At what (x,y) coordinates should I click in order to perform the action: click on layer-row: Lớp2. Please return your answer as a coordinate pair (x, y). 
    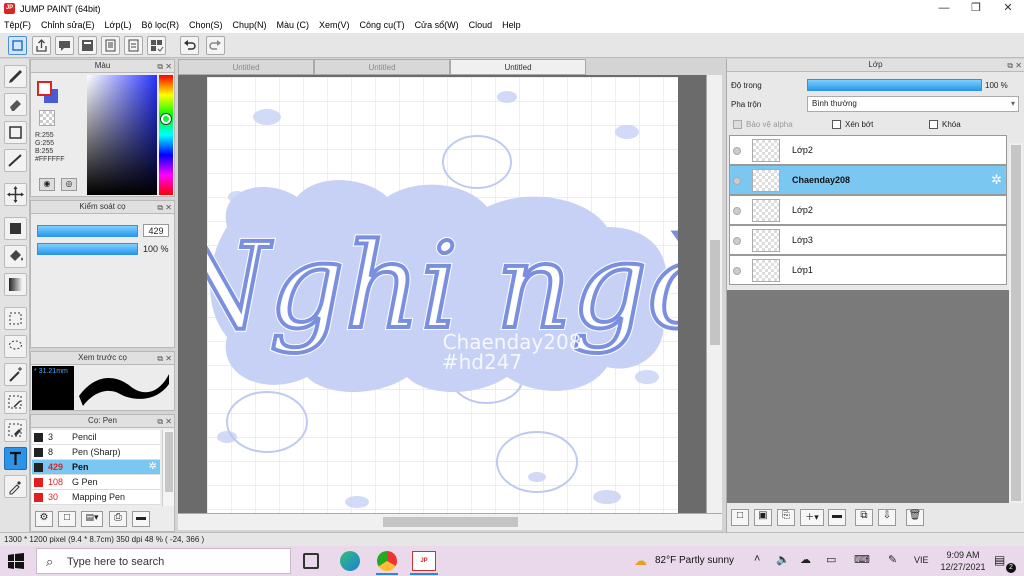
    Looking at the image, I should click on (868, 150).